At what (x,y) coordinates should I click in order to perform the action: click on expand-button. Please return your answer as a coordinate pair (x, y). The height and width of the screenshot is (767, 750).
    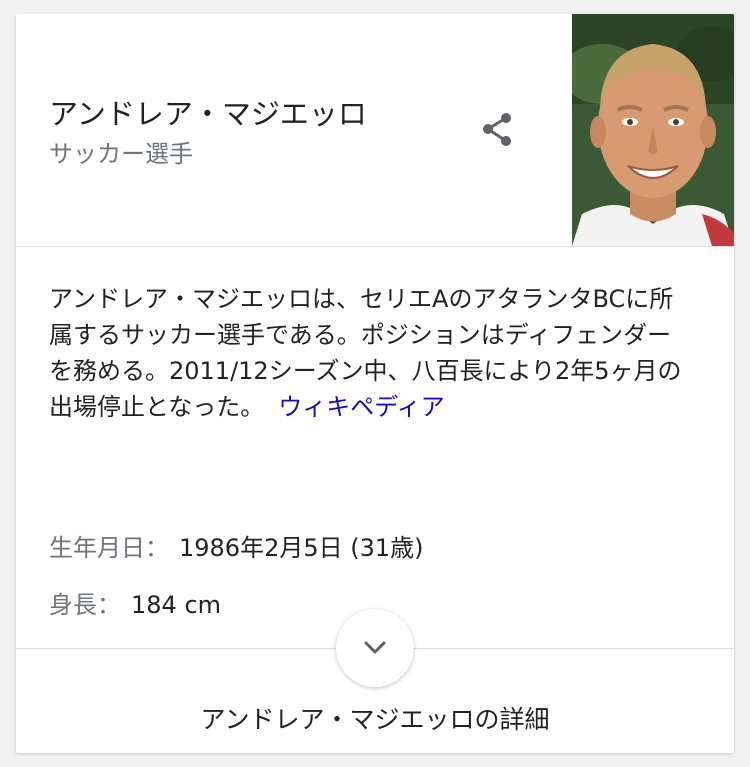
    Looking at the image, I should click on (375, 648).